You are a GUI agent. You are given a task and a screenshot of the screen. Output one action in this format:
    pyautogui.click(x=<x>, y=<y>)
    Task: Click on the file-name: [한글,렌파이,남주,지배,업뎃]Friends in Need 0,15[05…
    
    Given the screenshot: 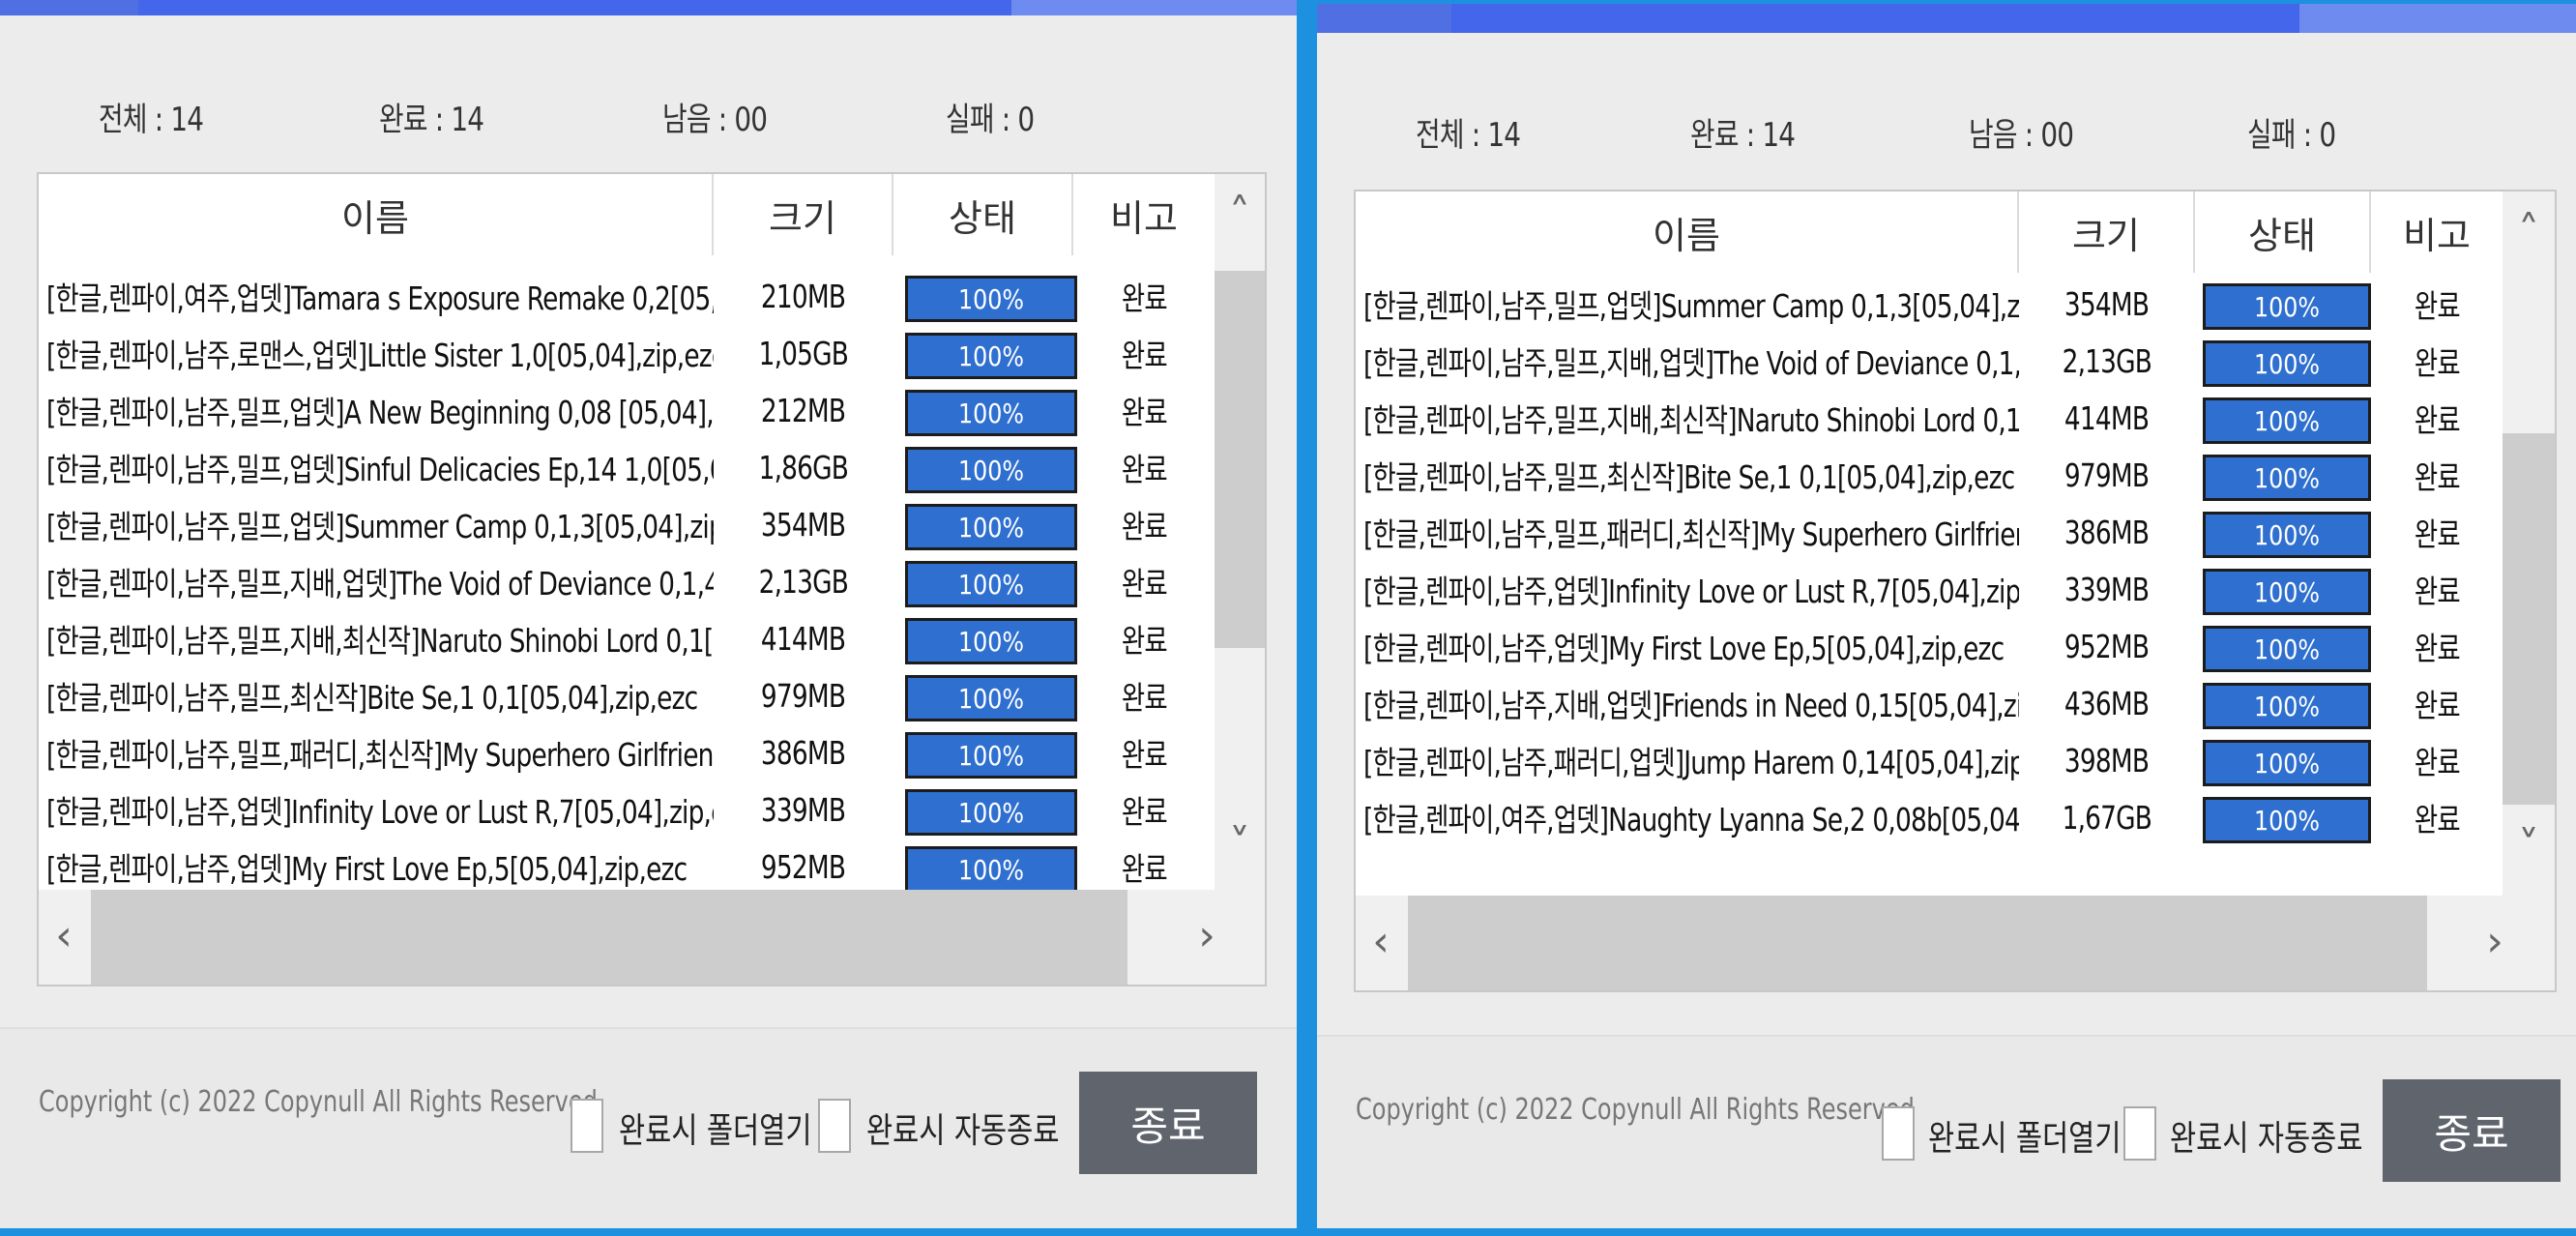 What is the action you would take?
    pyautogui.click(x=1691, y=705)
    